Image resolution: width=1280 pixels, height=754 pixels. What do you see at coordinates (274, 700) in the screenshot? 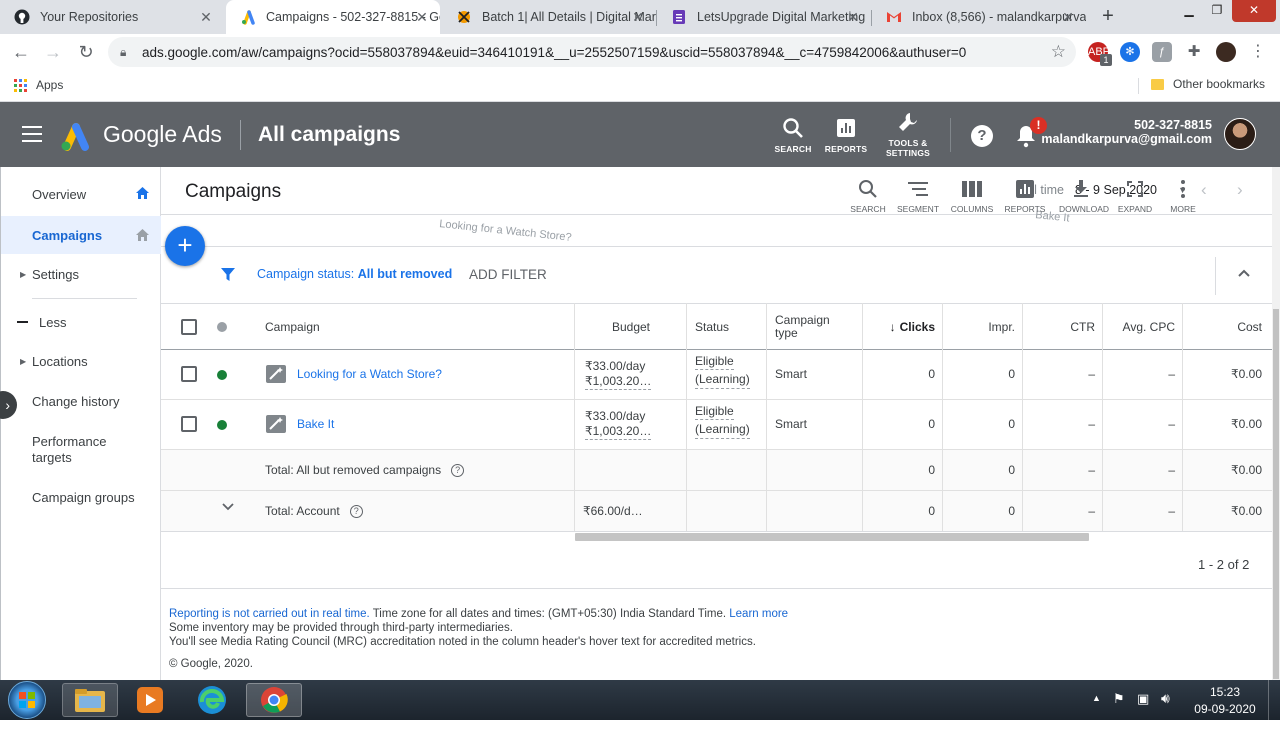
I see `chrome-browser-icon` at bounding box center [274, 700].